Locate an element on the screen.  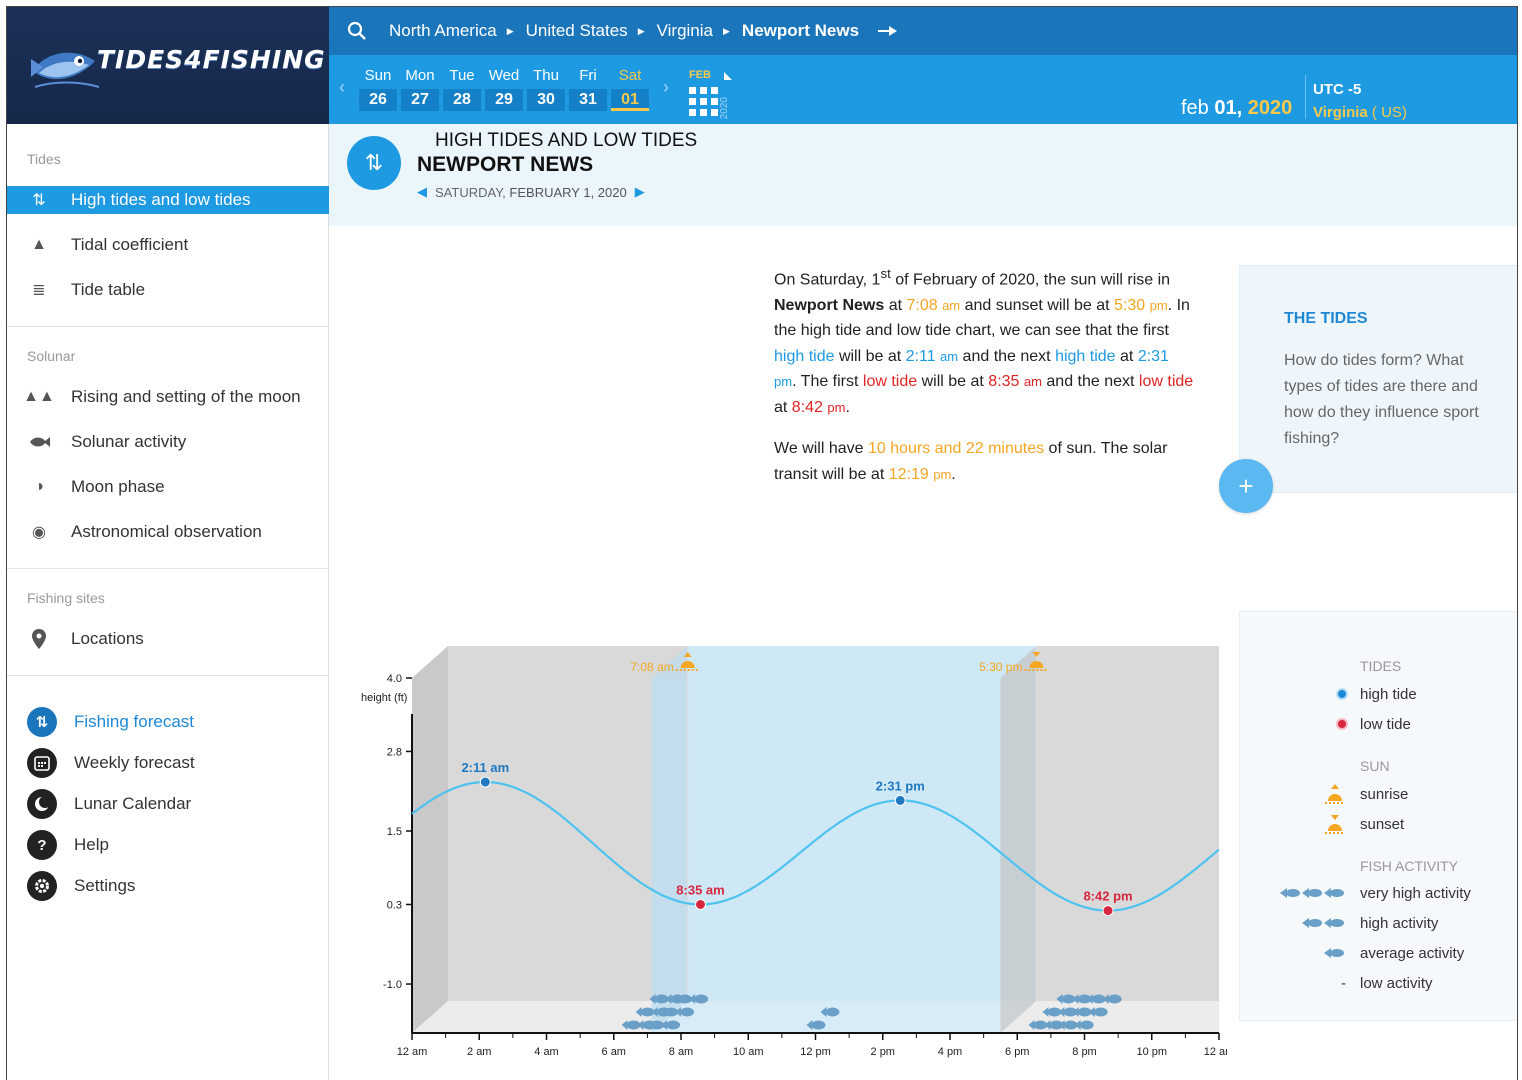
x-tick-label: 12 am is located at coordinates (412, 1052).